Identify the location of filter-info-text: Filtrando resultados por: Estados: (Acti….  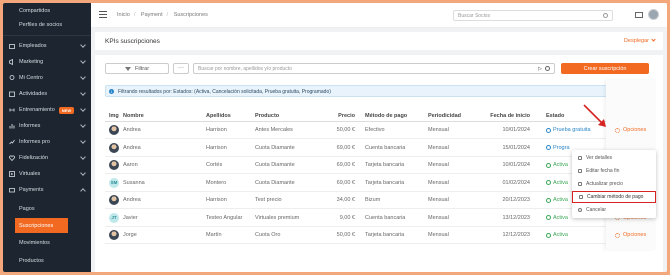
(224, 92).